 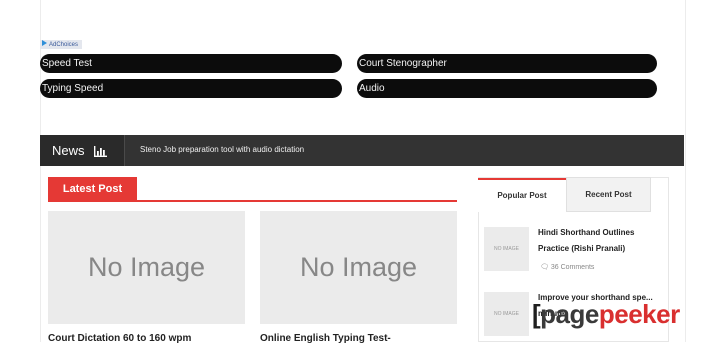 What do you see at coordinates (544, 267) in the screenshot?
I see `comment-icon: 🗨` at bounding box center [544, 267].